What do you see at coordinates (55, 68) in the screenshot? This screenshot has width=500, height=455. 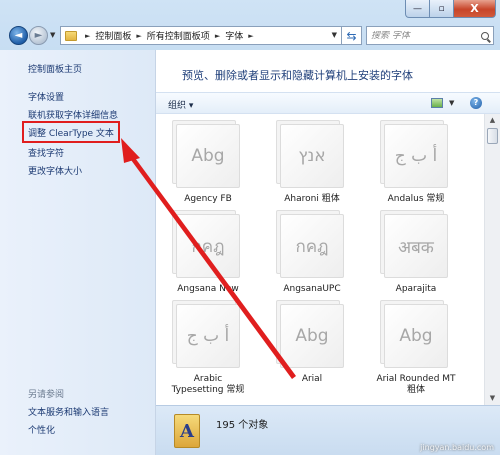 I see `link-control-panel-home: 控制面板主页` at bounding box center [55, 68].